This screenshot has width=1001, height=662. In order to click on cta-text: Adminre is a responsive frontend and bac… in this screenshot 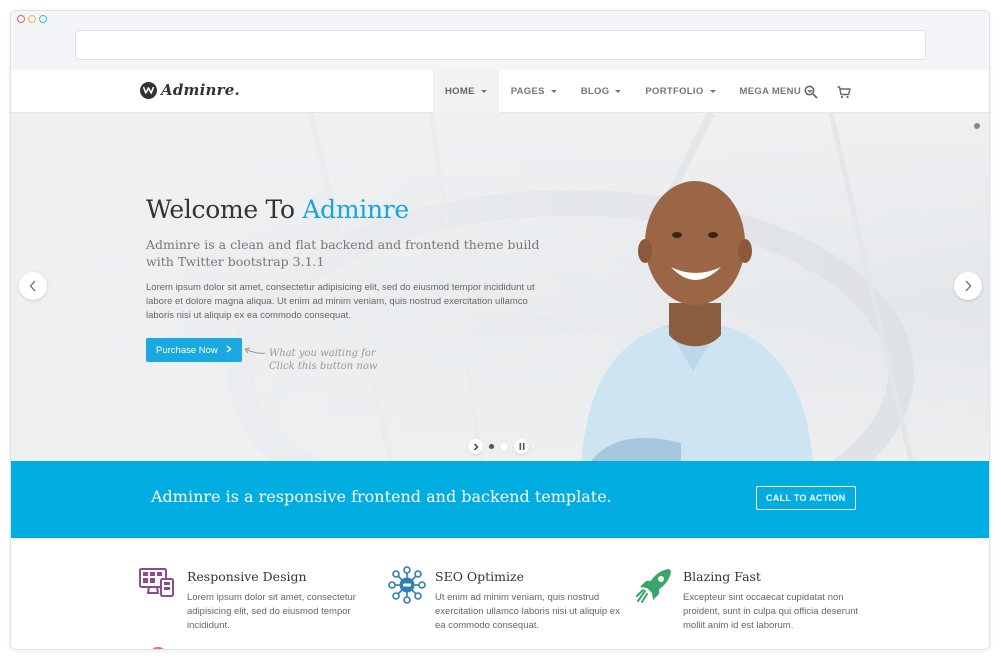, I will do `click(381, 496)`.